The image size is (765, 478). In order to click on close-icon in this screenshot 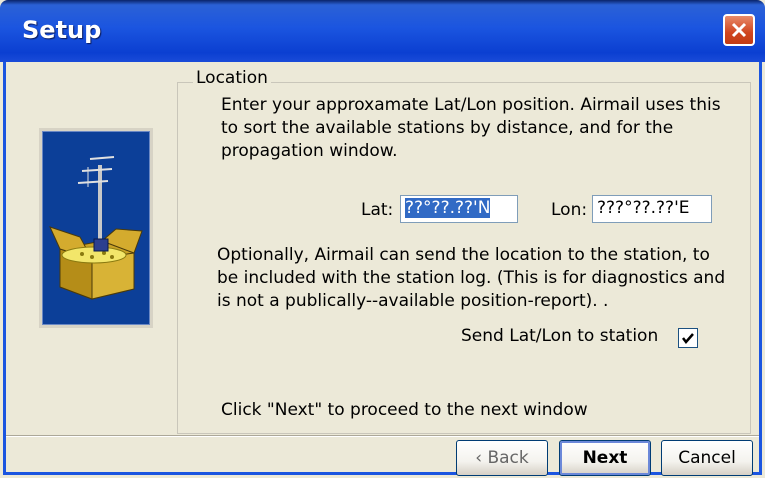, I will do `click(739, 30)`.